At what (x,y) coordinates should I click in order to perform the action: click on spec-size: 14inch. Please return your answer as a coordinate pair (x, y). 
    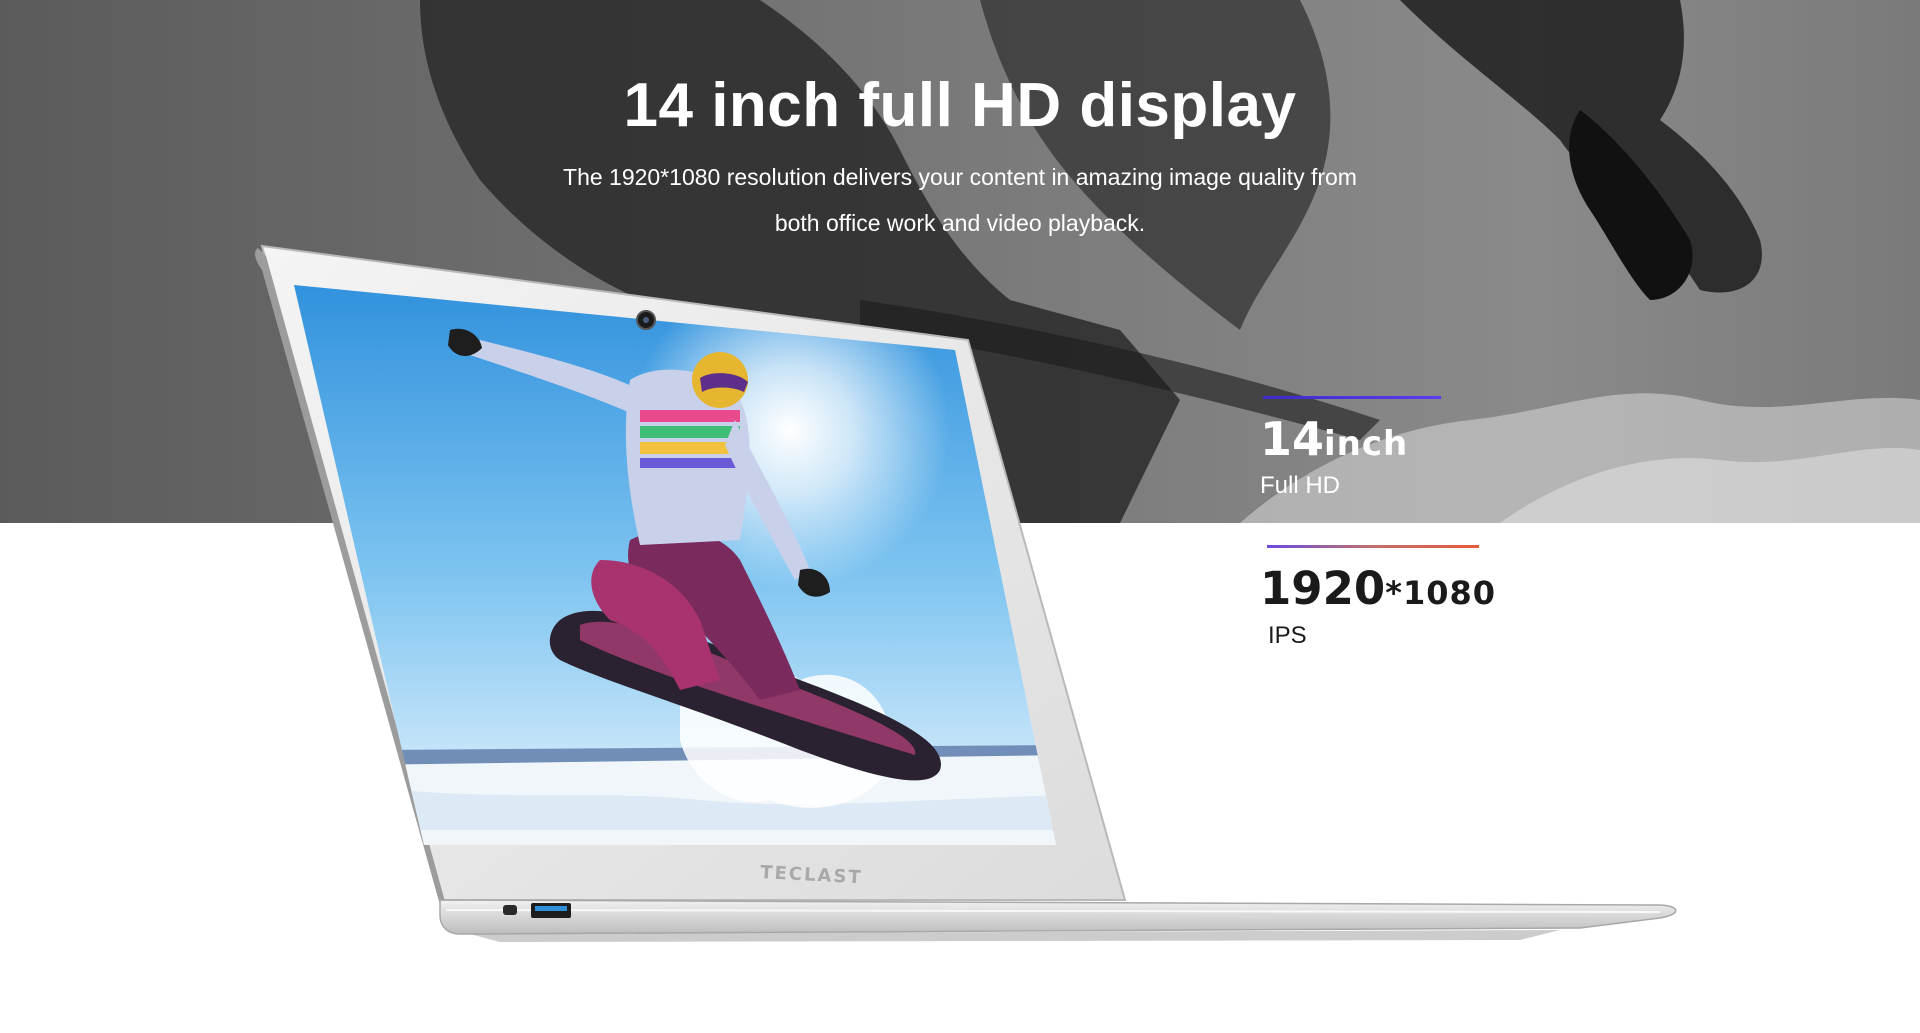
    Looking at the image, I should click on (1334, 439).